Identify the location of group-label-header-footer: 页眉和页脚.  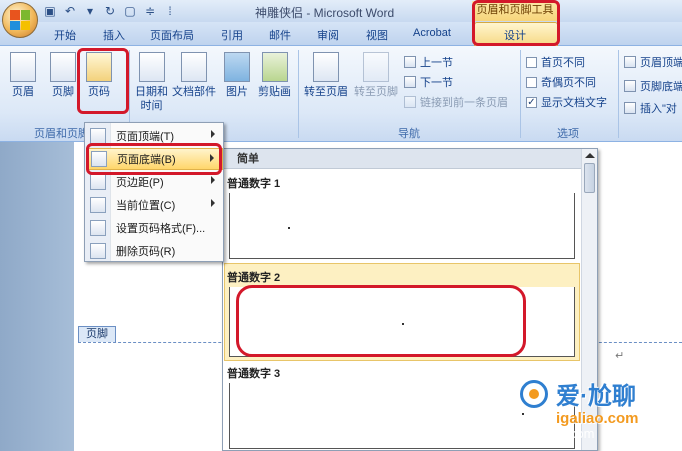
(61, 134).